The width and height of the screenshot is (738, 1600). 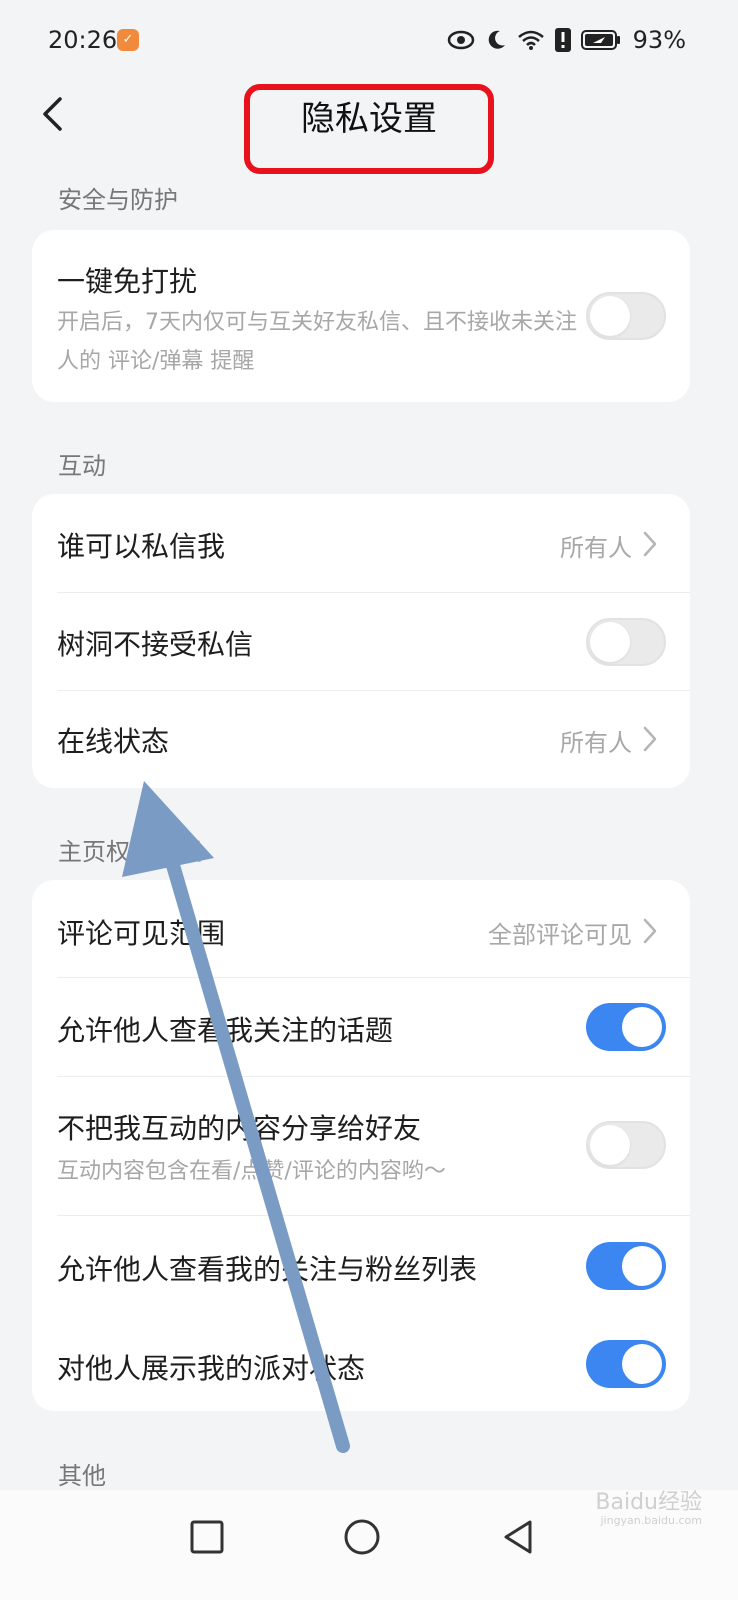 I want to click on wifi-icon, so click(x=530, y=40).